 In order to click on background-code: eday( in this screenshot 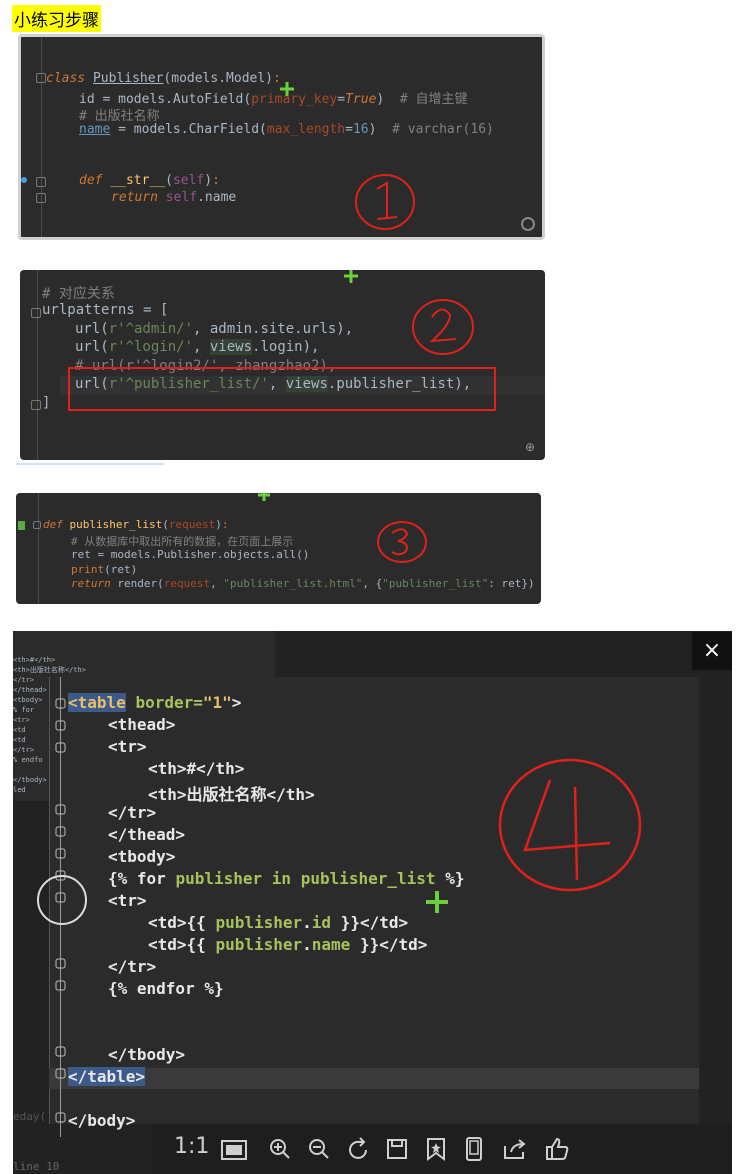, I will do `click(30, 1116)`.